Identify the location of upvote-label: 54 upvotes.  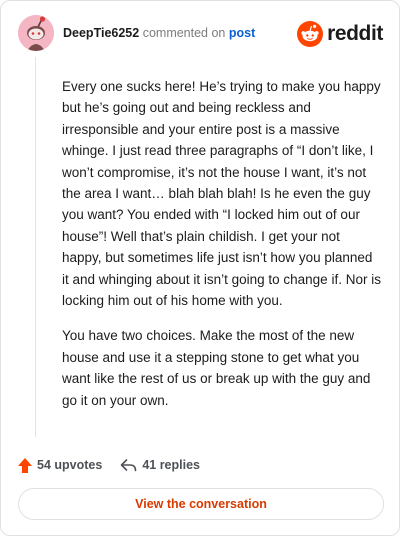
(70, 465).